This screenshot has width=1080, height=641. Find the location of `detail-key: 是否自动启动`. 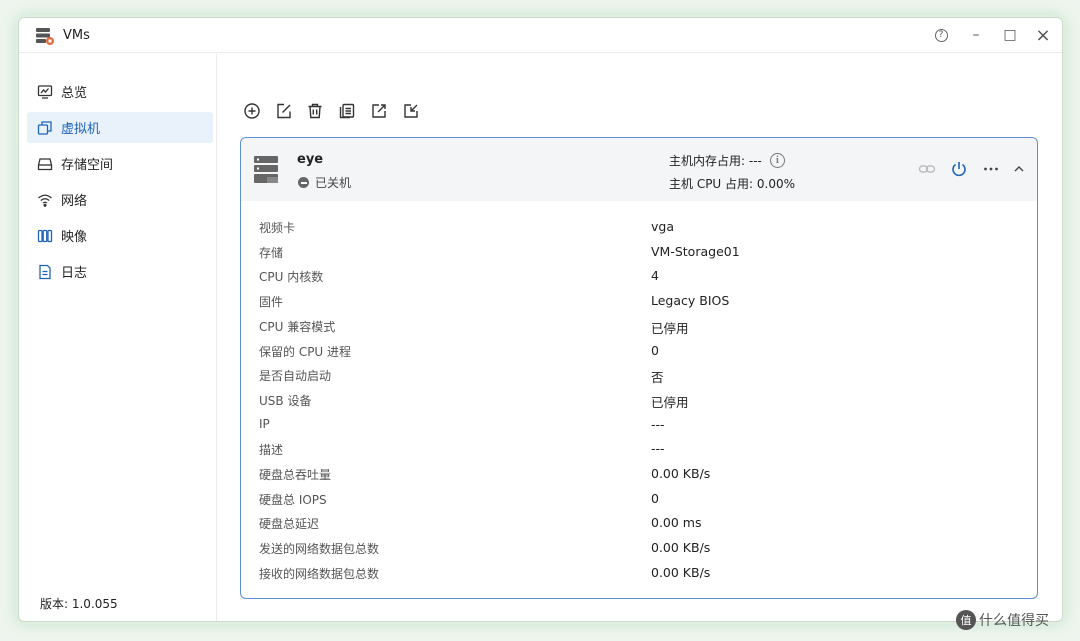

detail-key: 是否自动启动 is located at coordinates (295, 376).